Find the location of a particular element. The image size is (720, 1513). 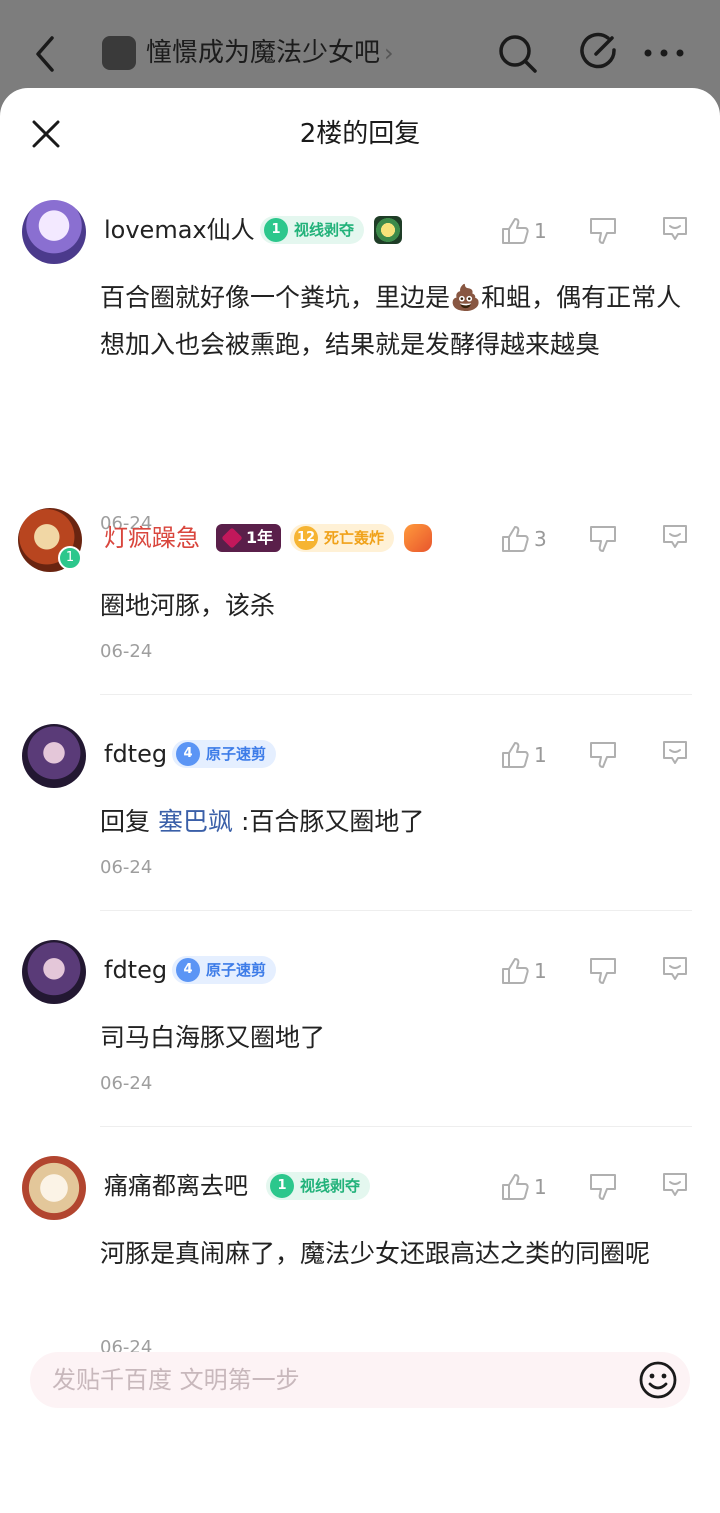

comment-text: 圈地河豚，该杀 is located at coordinates (188, 605).